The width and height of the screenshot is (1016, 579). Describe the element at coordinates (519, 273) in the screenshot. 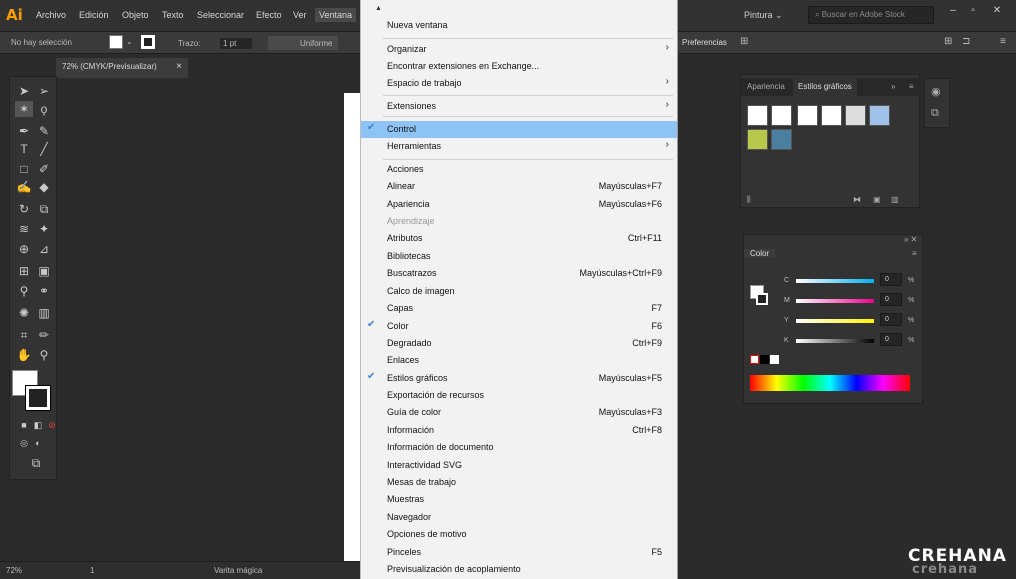

I see `menu-item-buscatrazos: Buscatrazos Mayúsculas+Ctrl+F9` at that location.